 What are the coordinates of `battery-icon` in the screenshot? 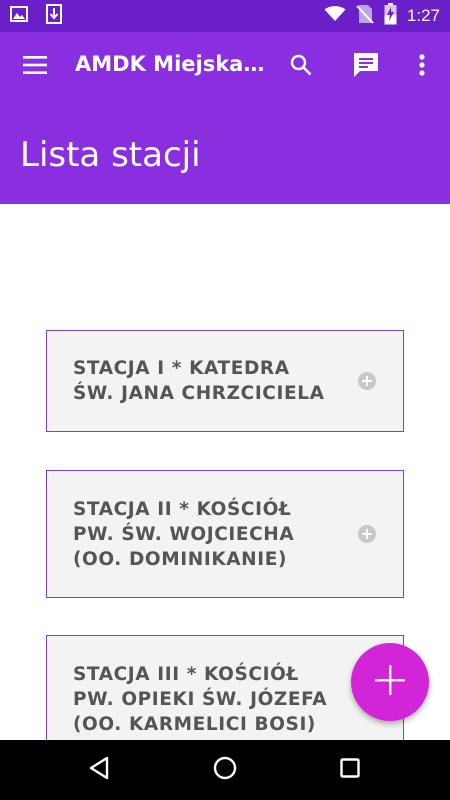 It's located at (390, 16).